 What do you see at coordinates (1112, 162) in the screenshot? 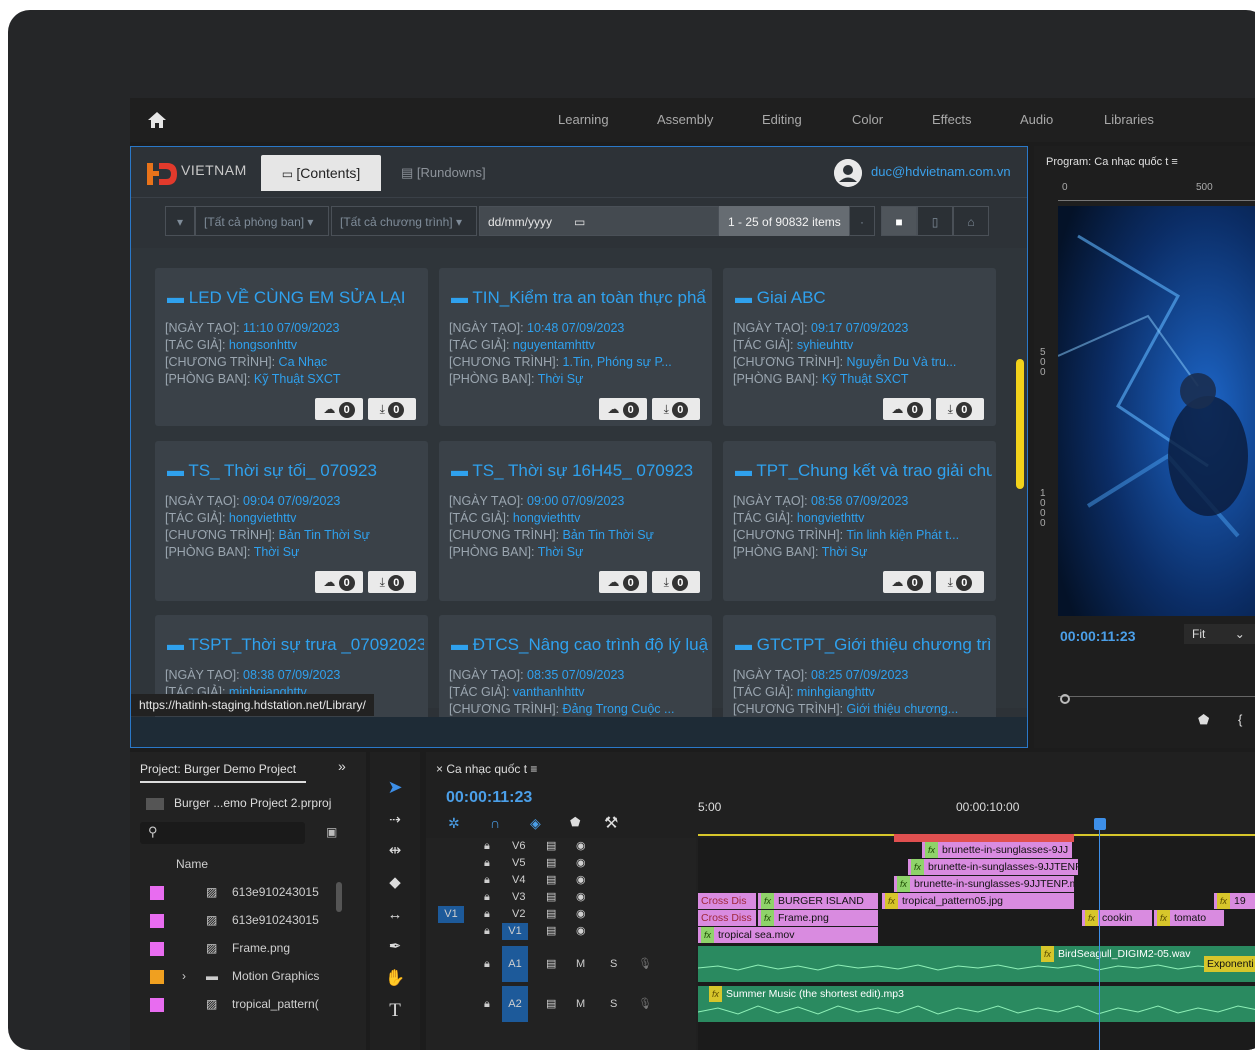
I see `program-monitor-title: Program: Ca nhạc quốc t ≡` at bounding box center [1112, 162].